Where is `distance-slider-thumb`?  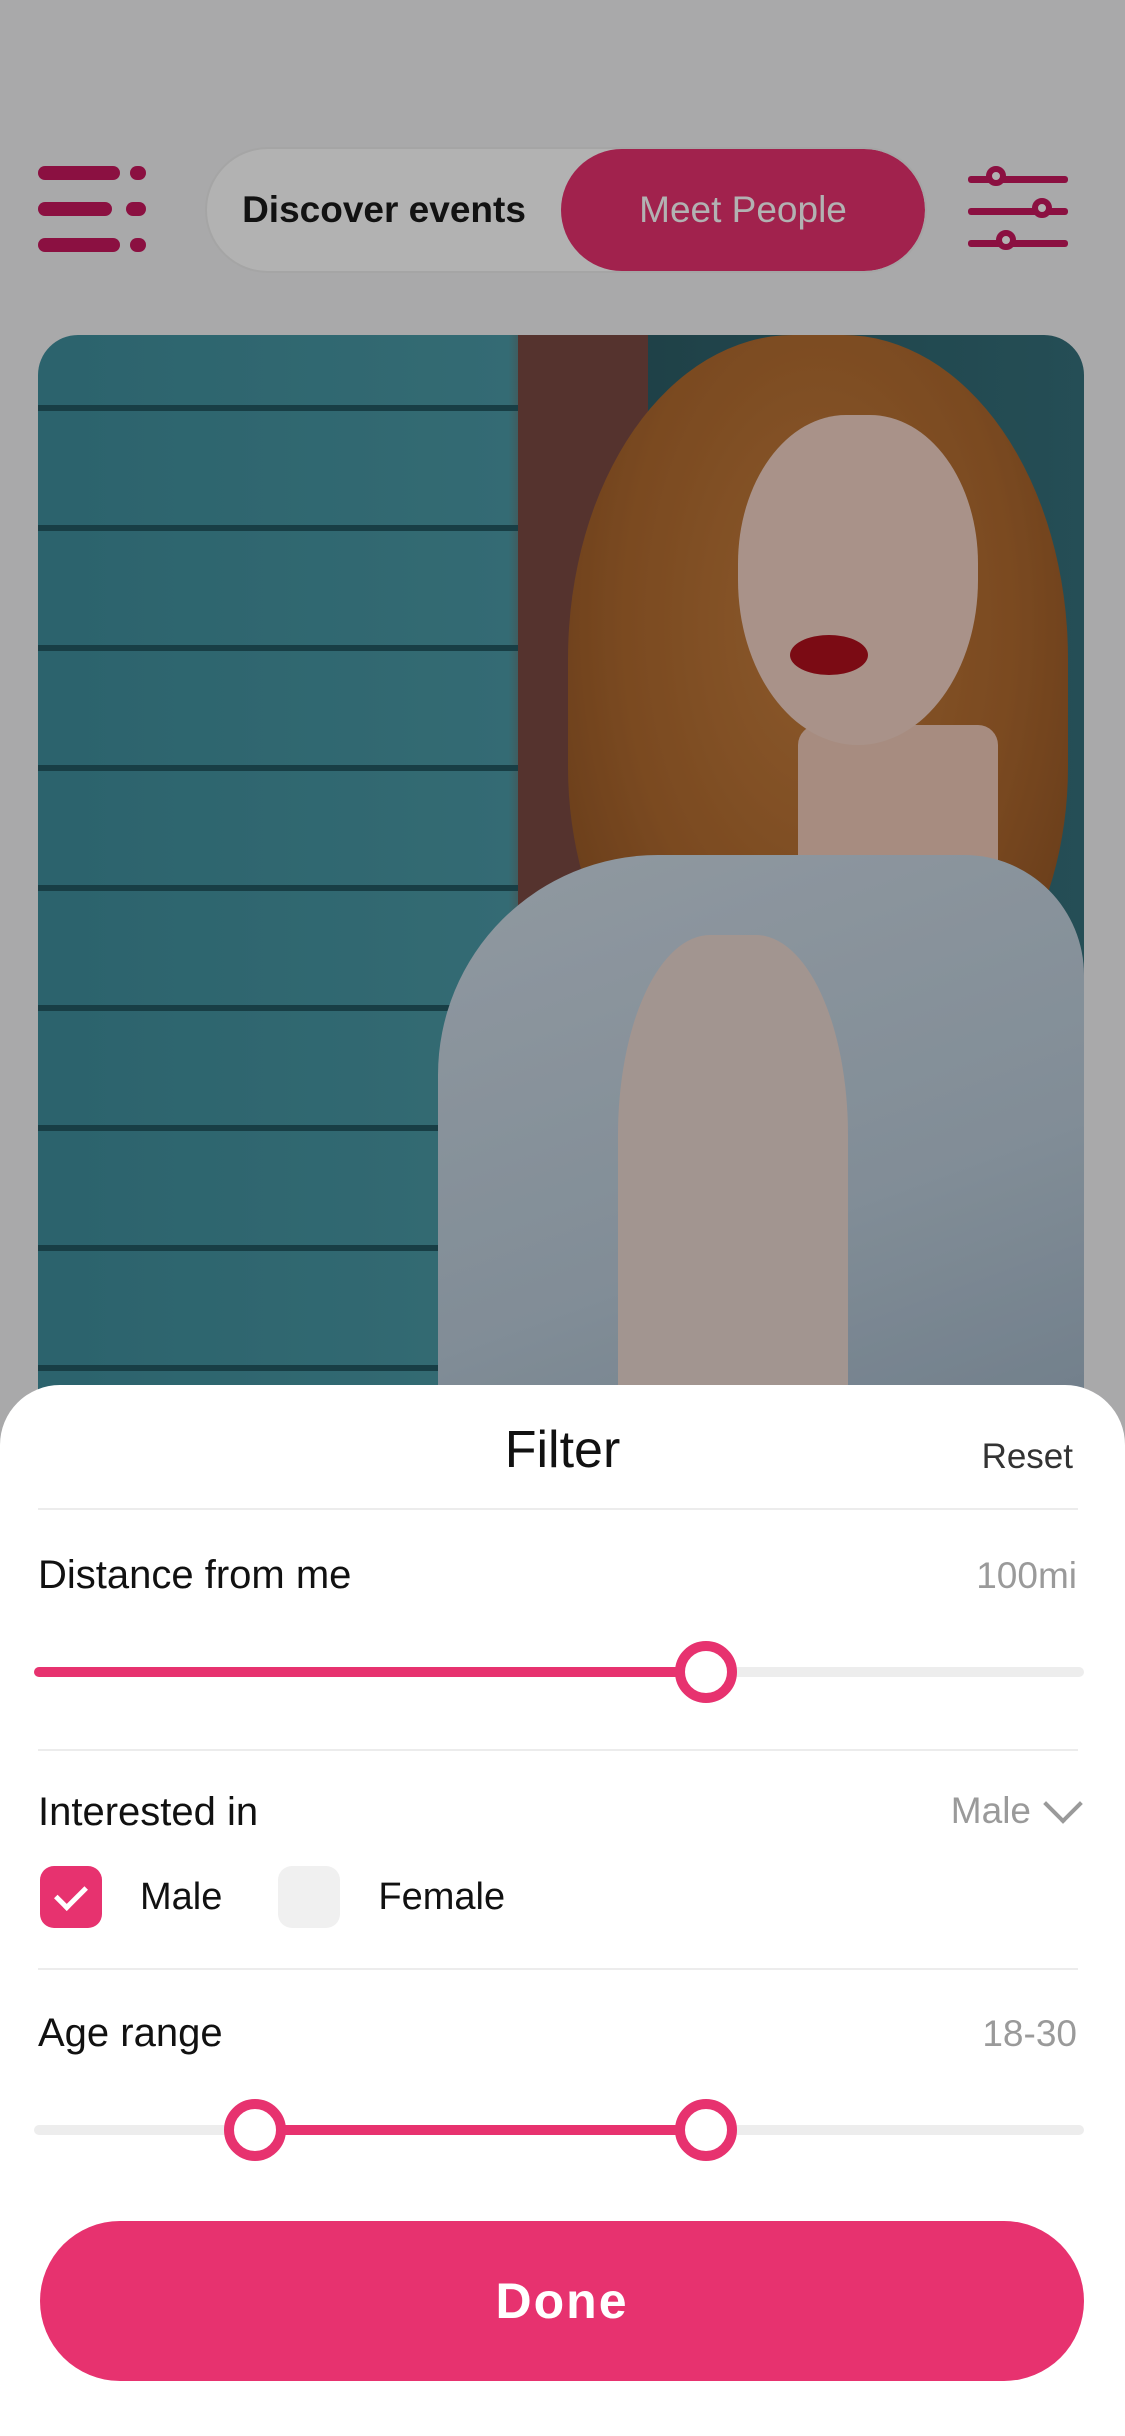 distance-slider-thumb is located at coordinates (706, 1672).